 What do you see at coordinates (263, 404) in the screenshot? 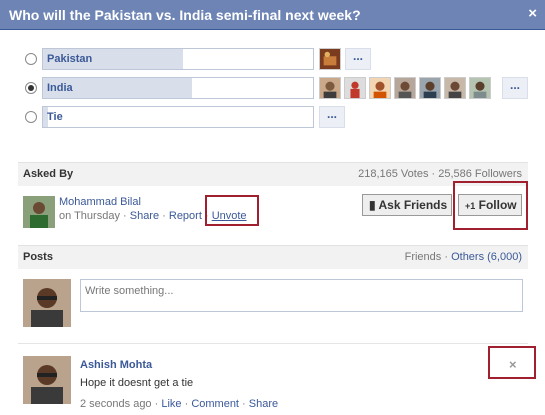
I see `comment-share-link: Share` at bounding box center [263, 404].